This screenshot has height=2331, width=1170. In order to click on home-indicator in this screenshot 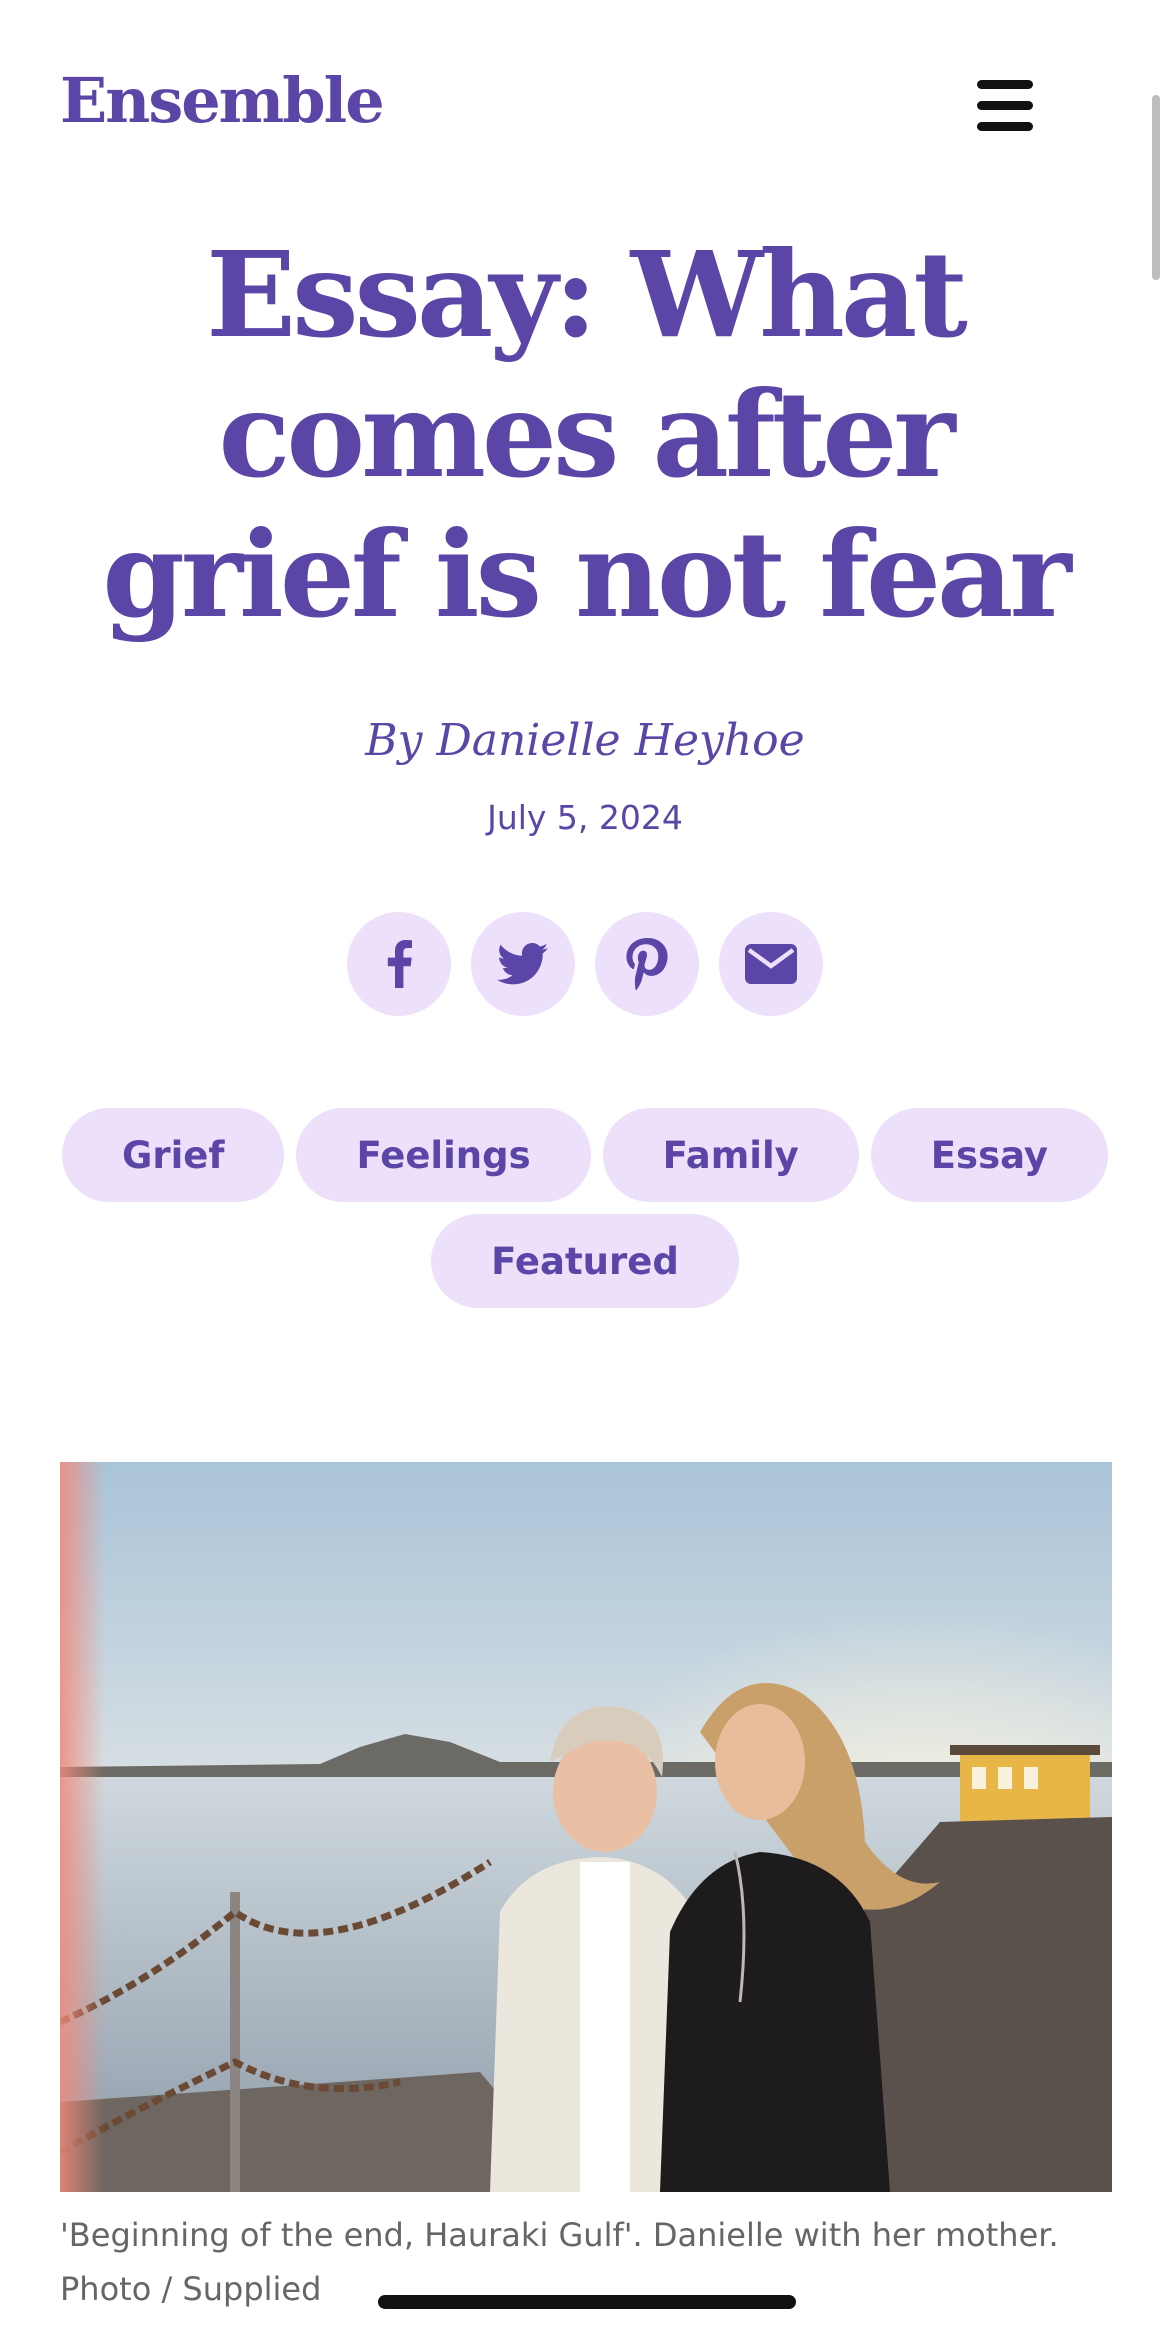, I will do `click(587, 2302)`.